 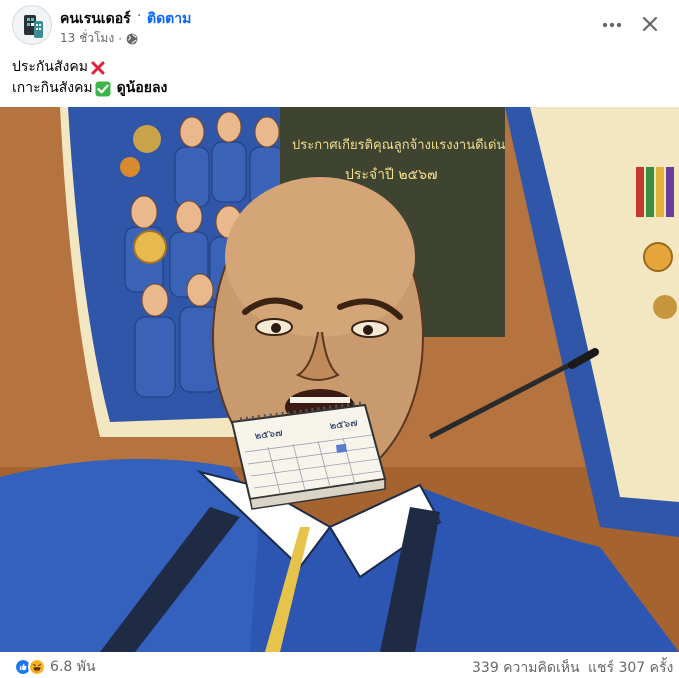 I want to click on post-header: คนเรนเดอร์ · ติดตาม 13 ชั่วโมง ·, so click(x=339, y=26).